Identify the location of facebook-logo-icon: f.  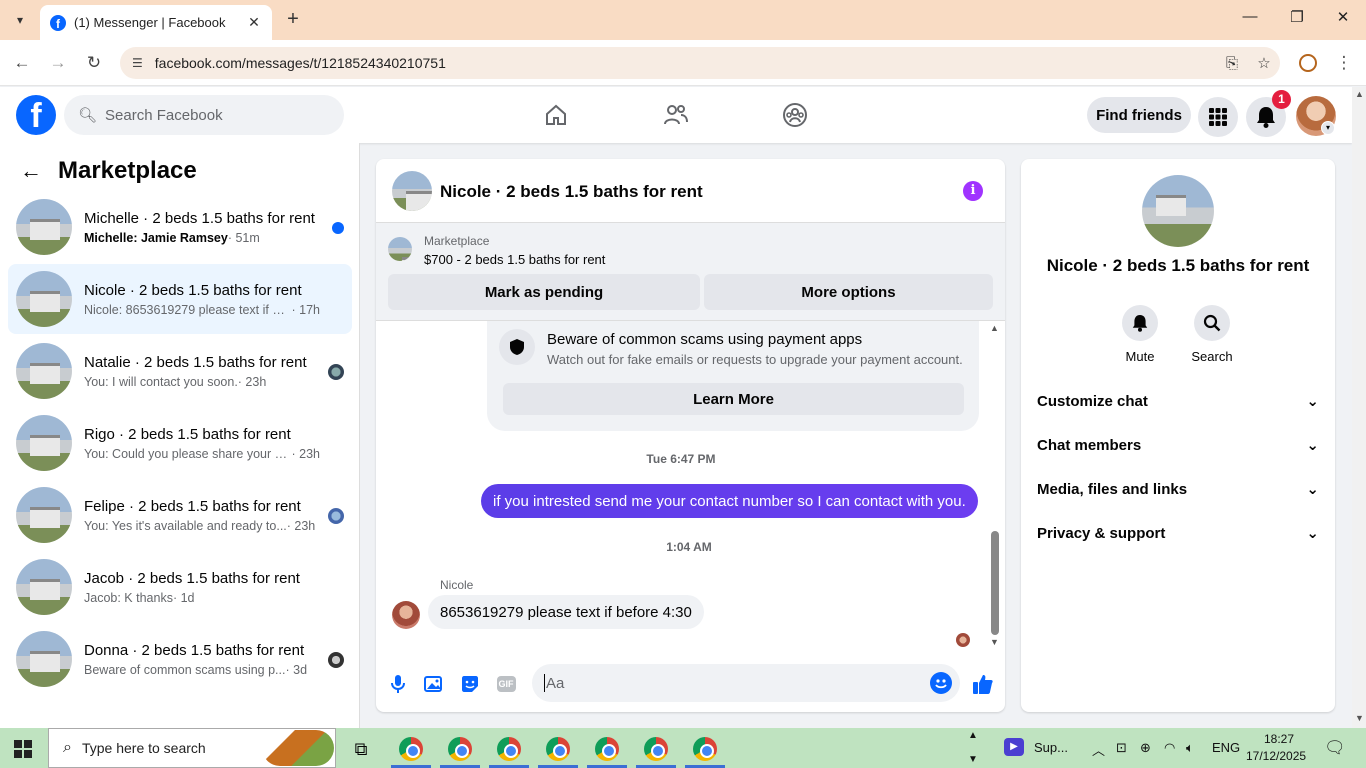
(36, 115).